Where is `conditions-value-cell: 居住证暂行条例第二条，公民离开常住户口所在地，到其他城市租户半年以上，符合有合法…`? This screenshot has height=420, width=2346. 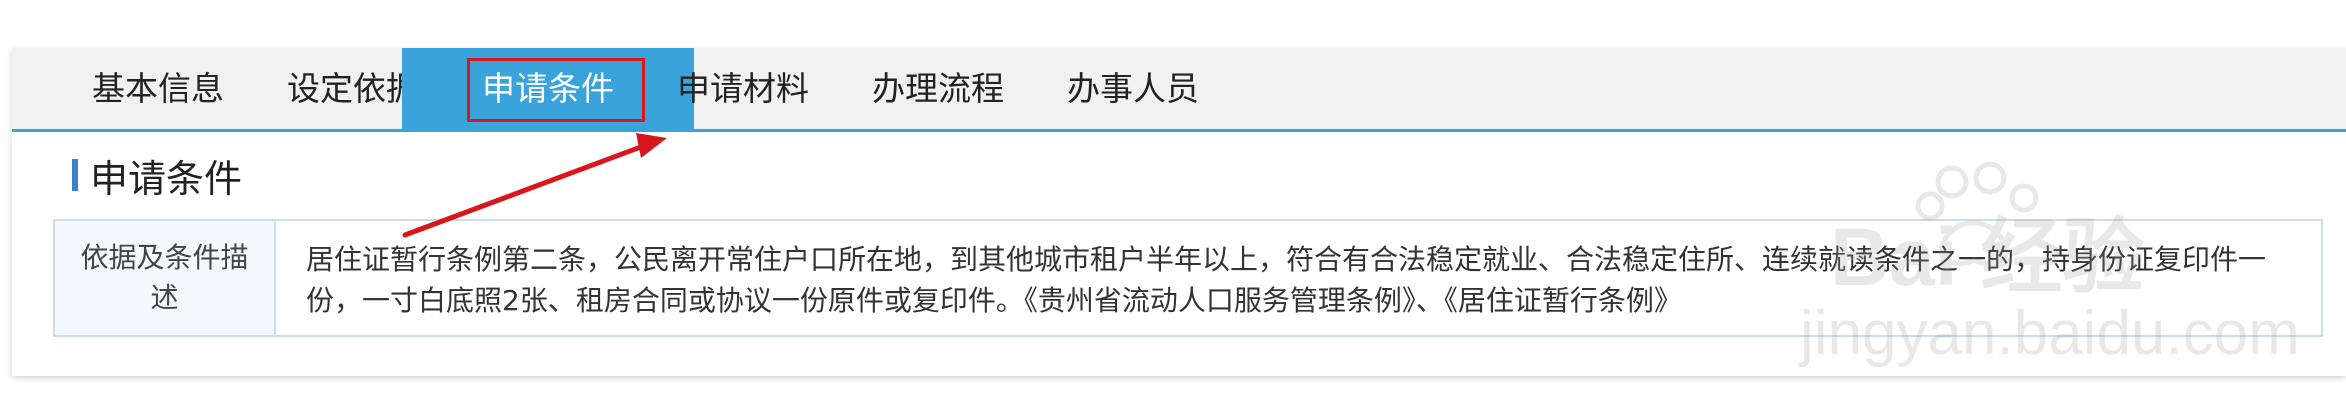
conditions-value-cell: 居住证暂行条例第二条，公民离开常住户口所在地，到其他城市租户半年以上，符合有合法… is located at coordinates (1286, 280).